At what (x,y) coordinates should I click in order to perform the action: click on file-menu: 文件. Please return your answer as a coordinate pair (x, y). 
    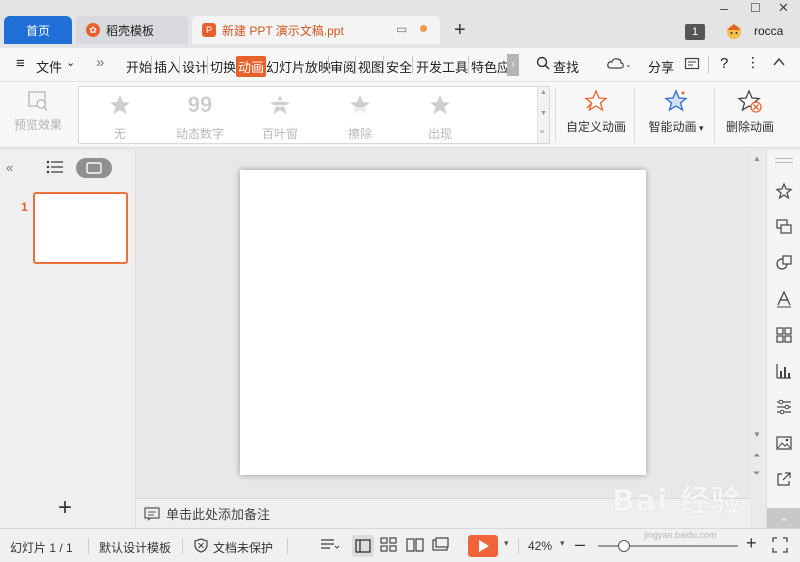
    Looking at the image, I should click on (49, 66).